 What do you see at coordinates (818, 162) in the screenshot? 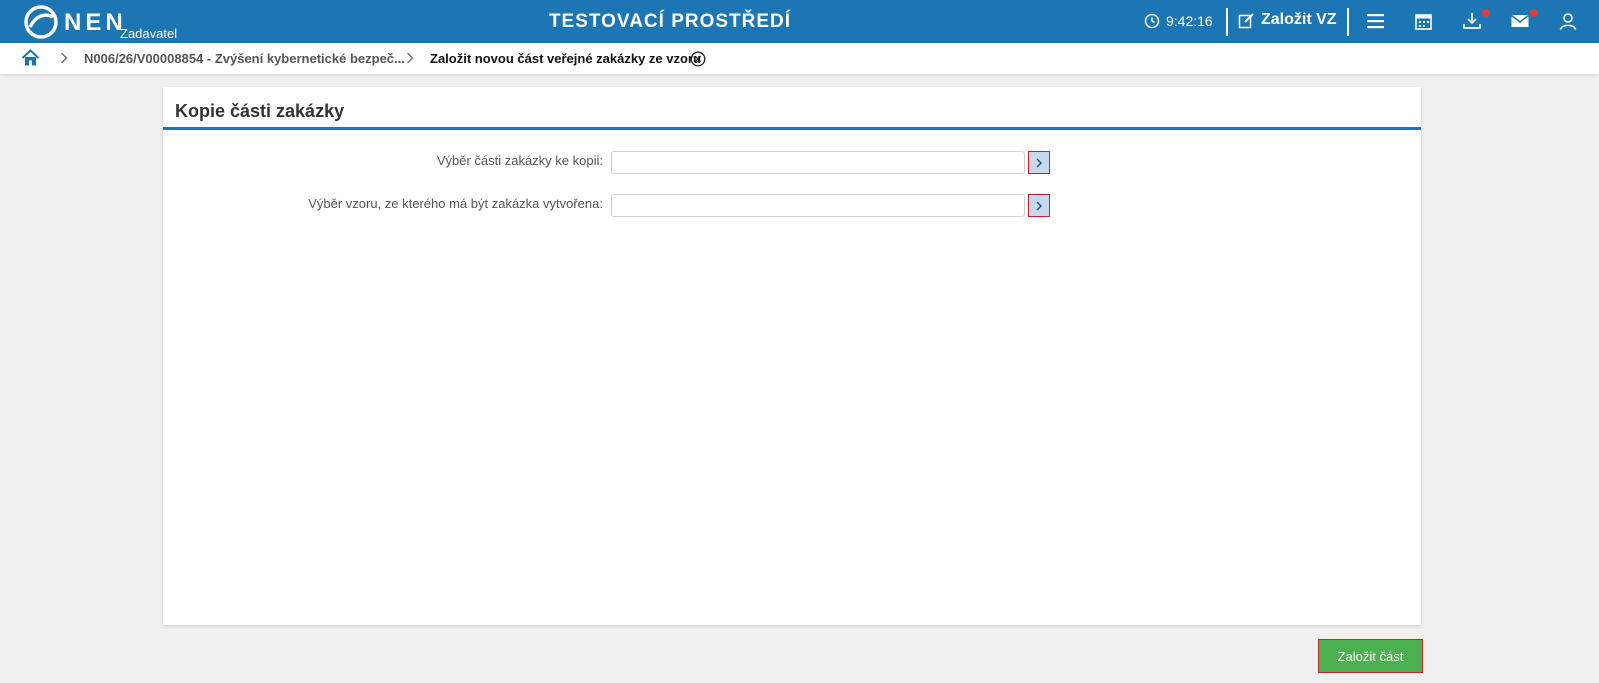
I see `part-select-input` at bounding box center [818, 162].